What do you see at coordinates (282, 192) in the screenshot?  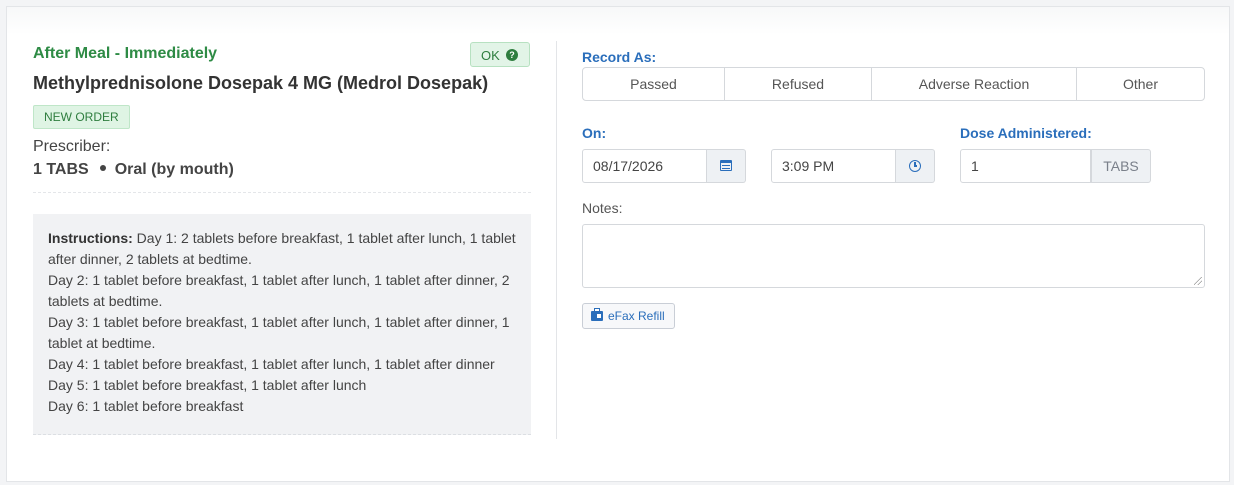 I see `divider` at bounding box center [282, 192].